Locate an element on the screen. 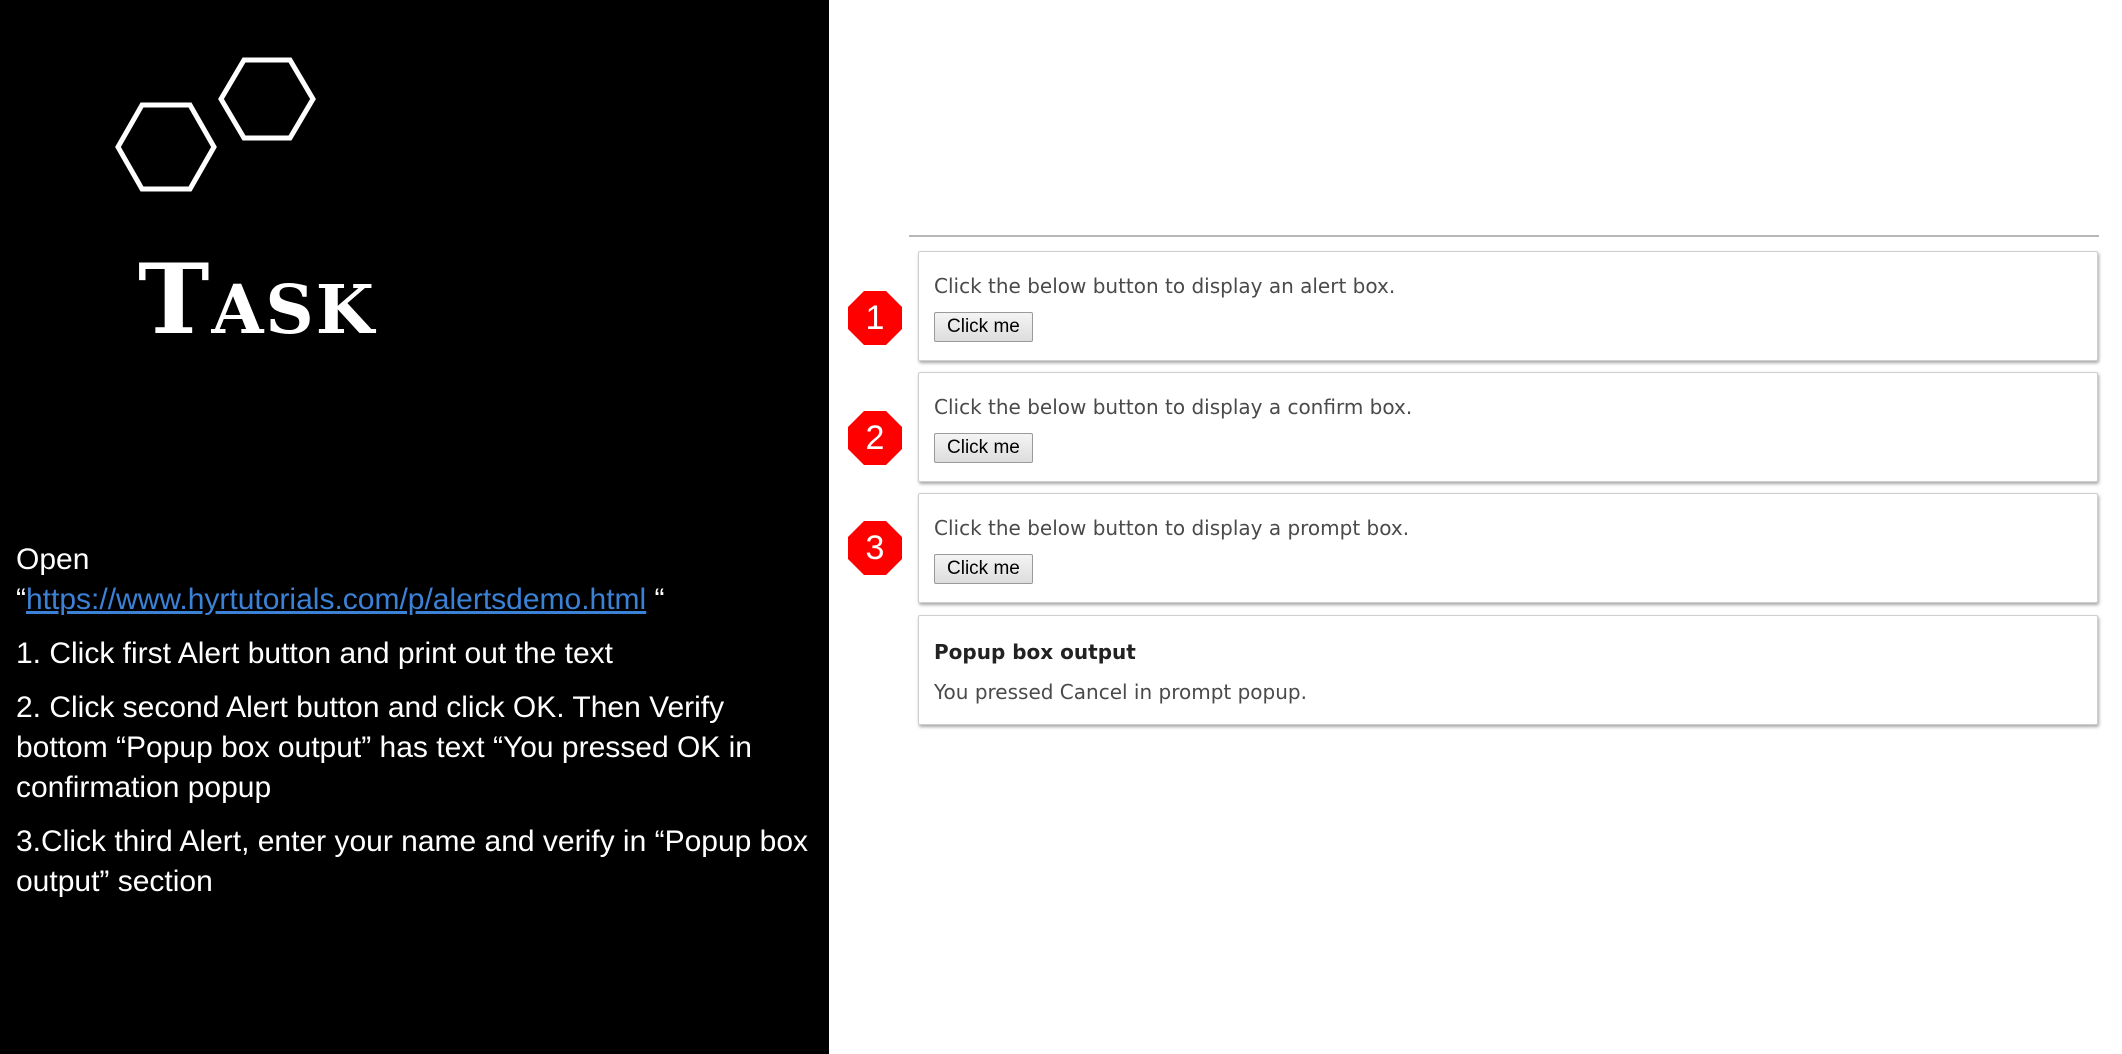 The height and width of the screenshot is (1054, 2122). step-badge-2: 2 is located at coordinates (875, 438).